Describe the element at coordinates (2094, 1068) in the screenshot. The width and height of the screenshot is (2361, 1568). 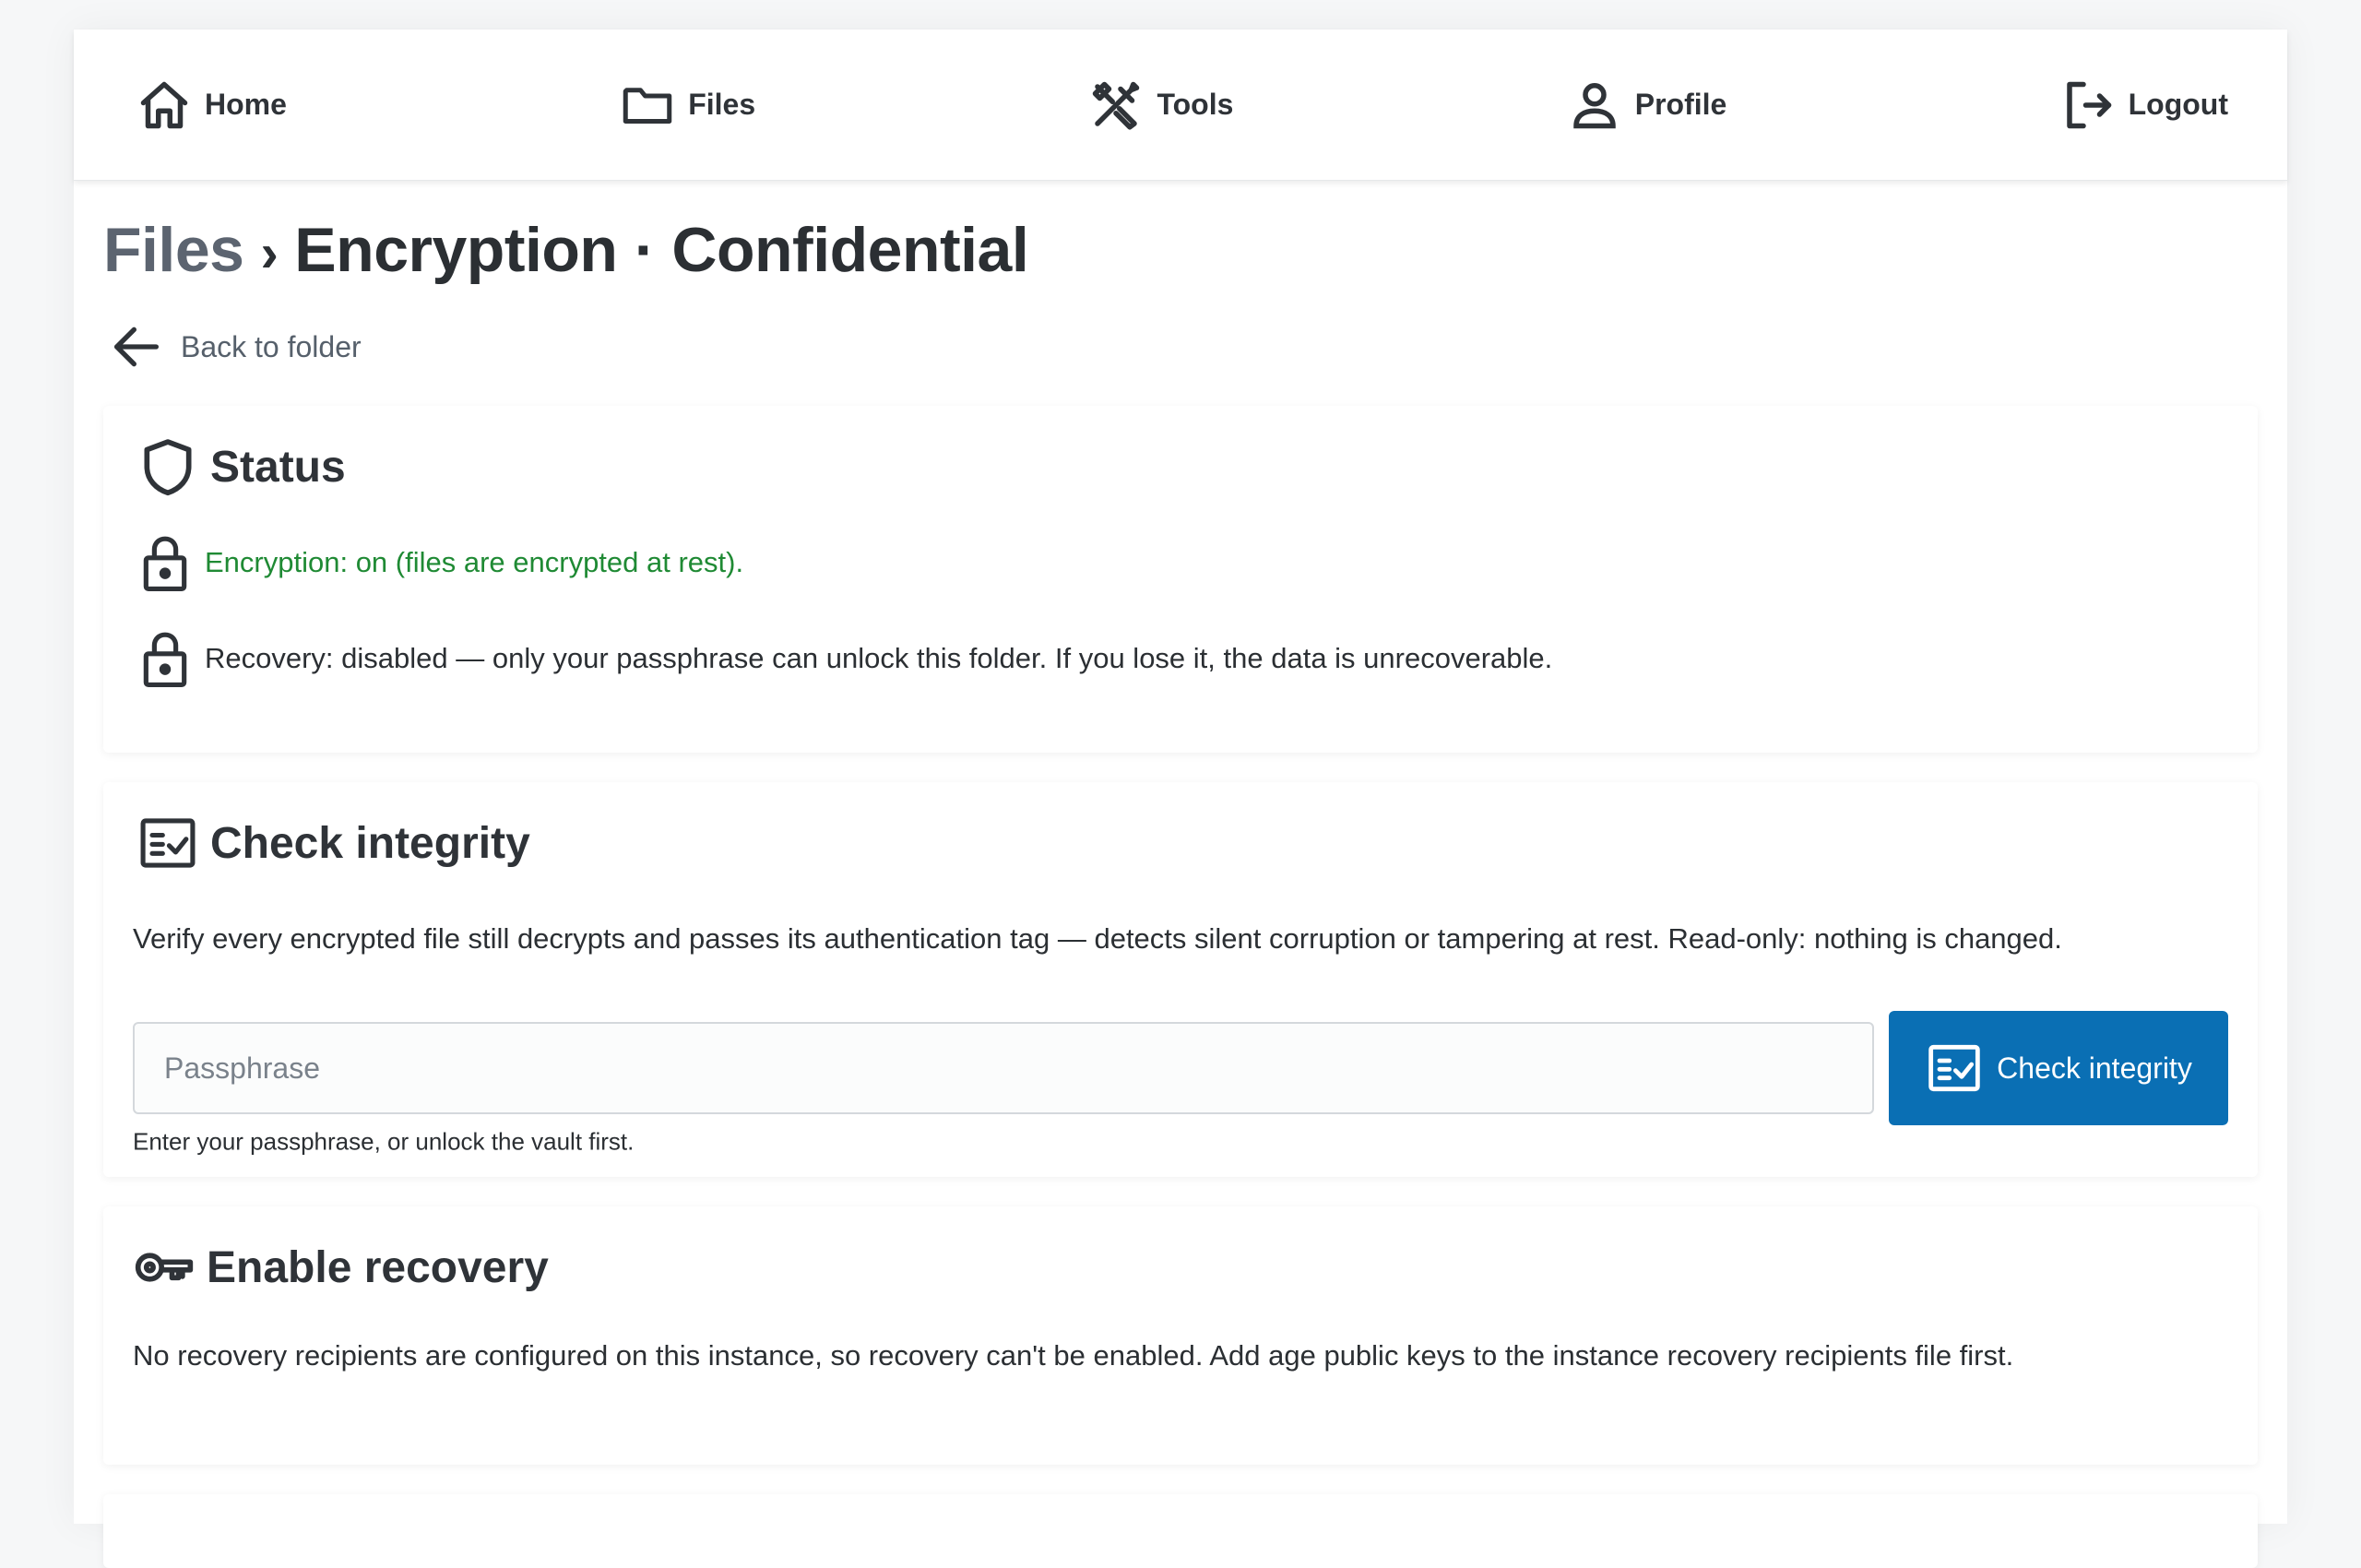
I see `check-integrity-button-label: Check integrity` at that location.